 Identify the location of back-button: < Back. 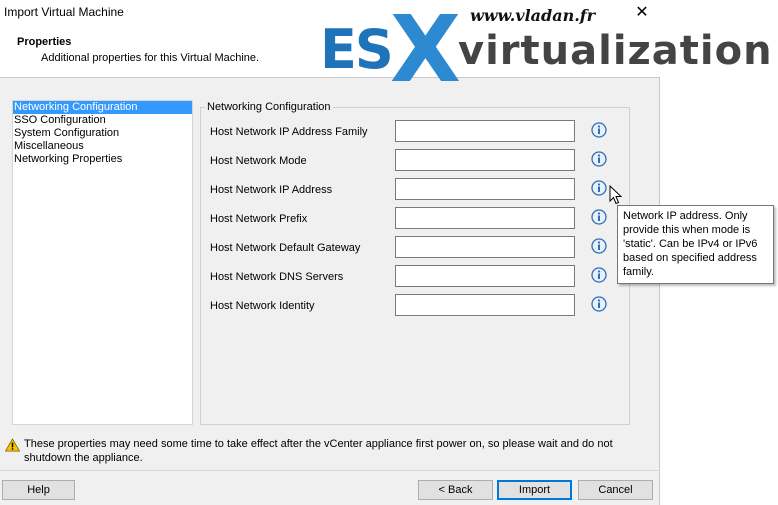
(455, 490).